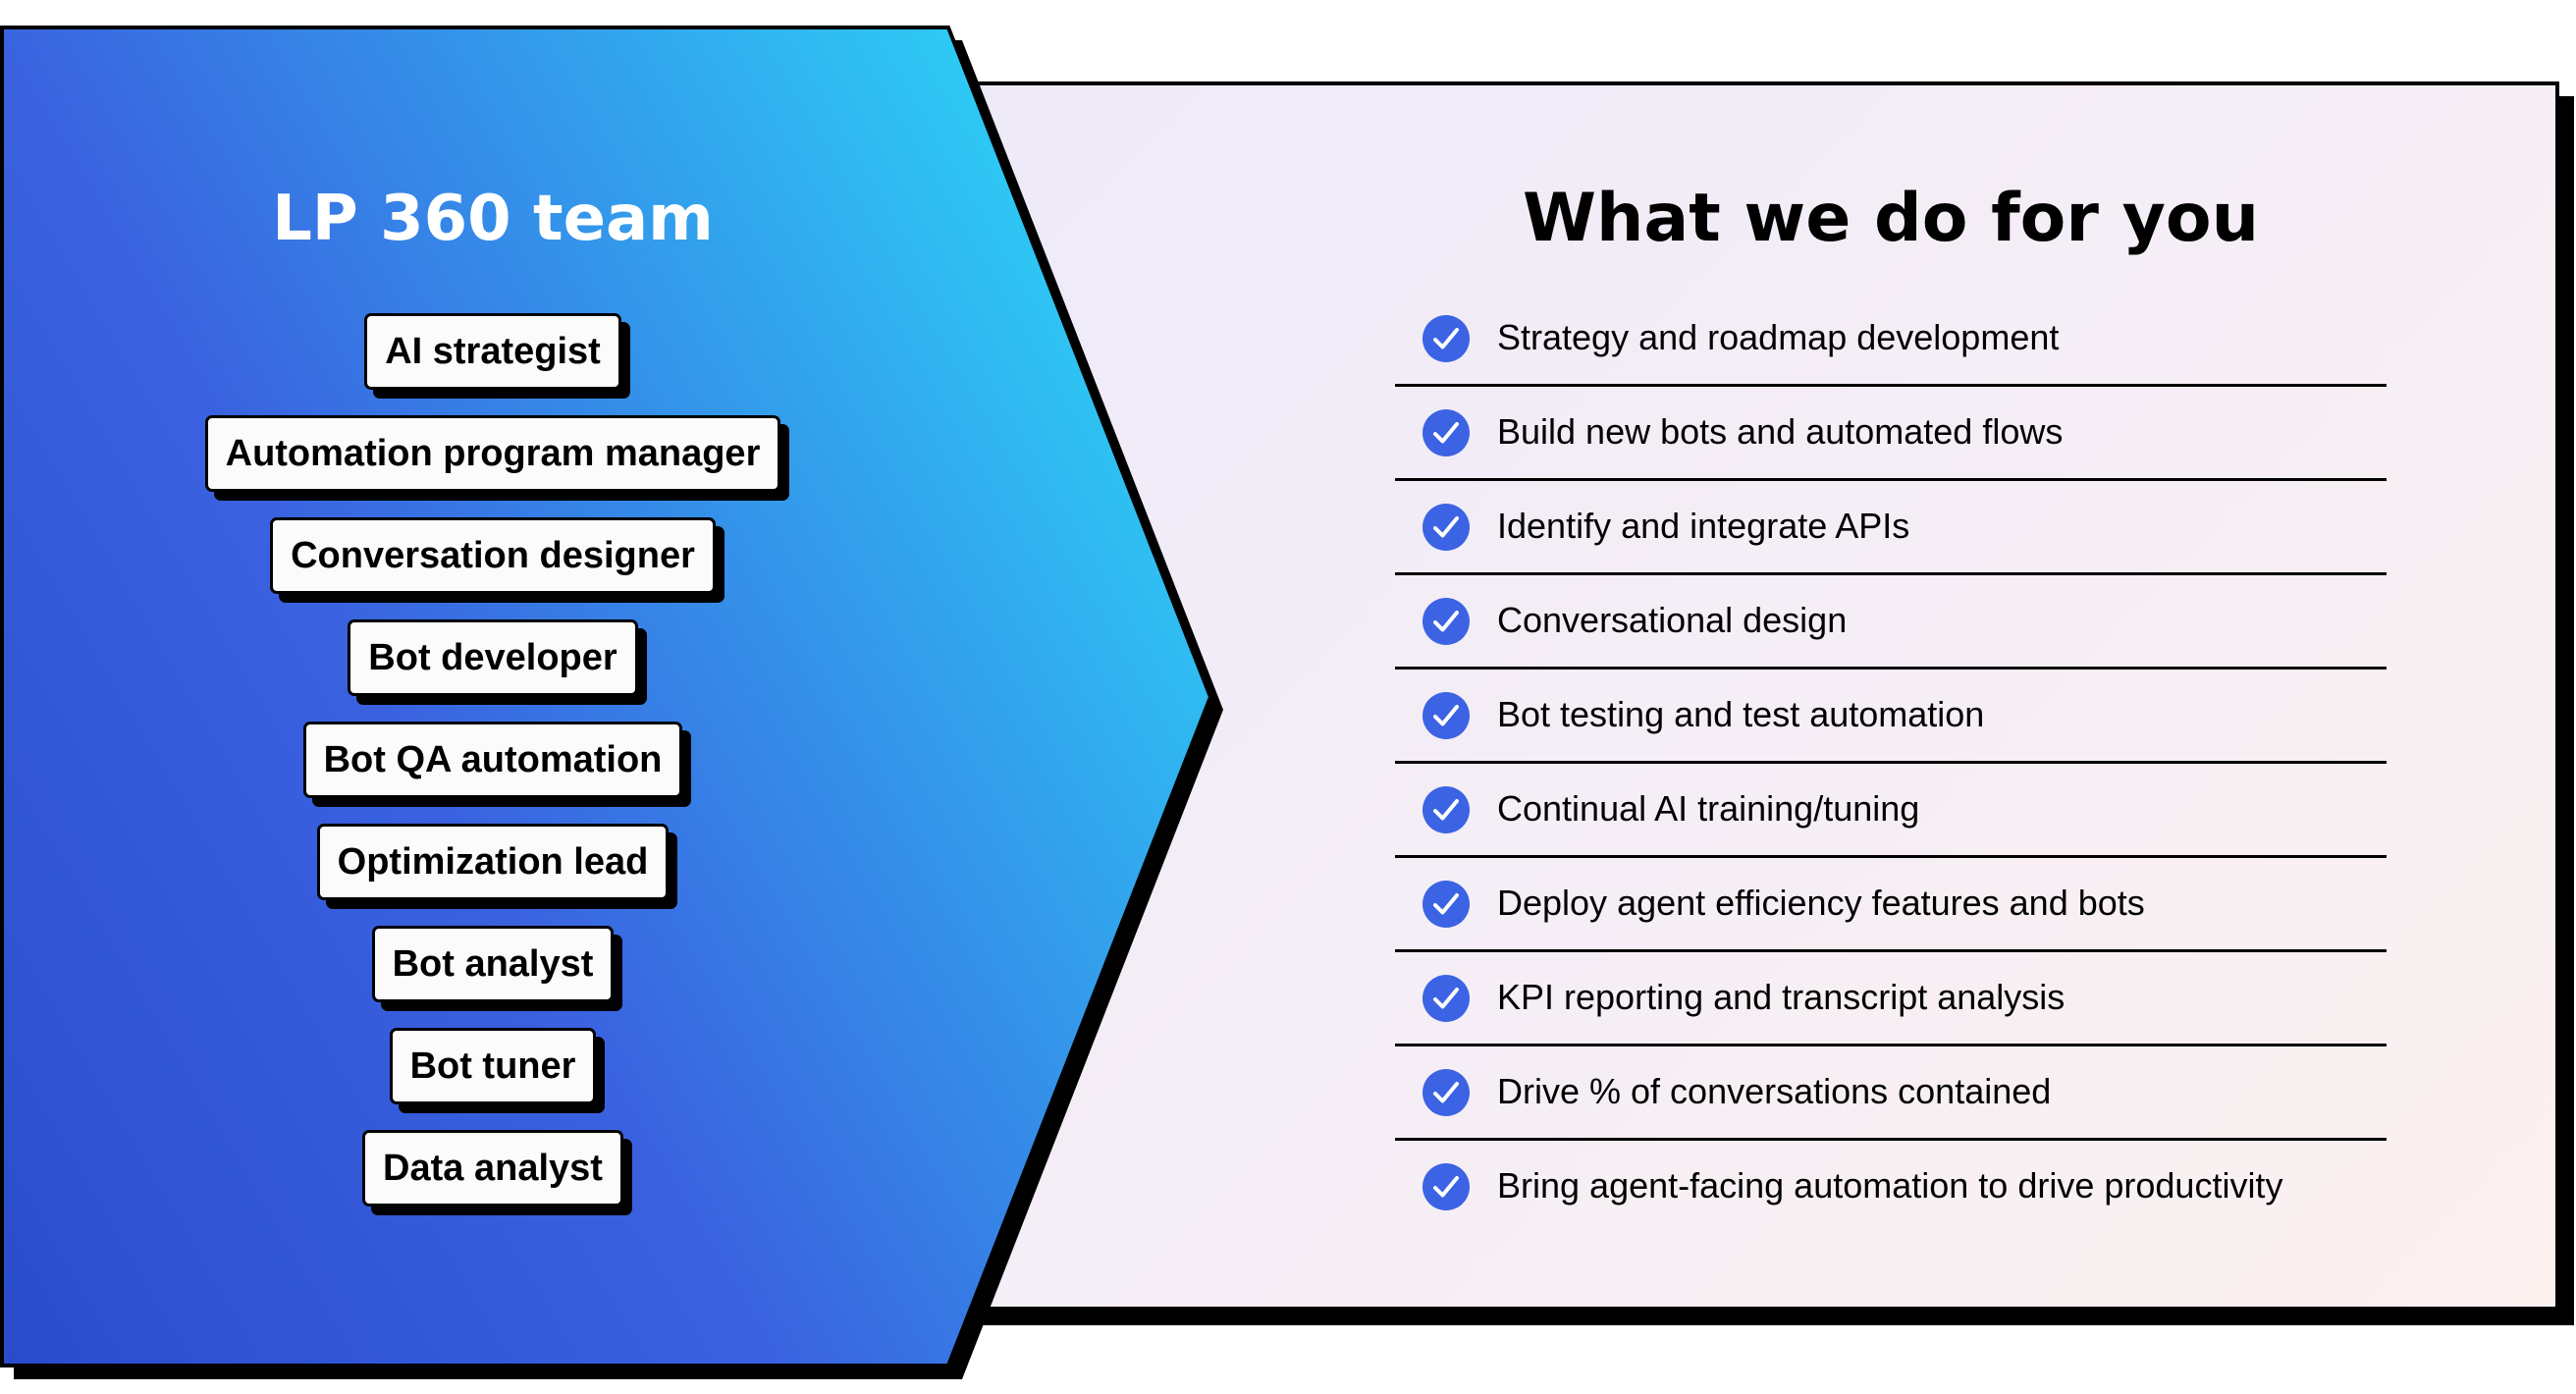  I want to click on role-pill: Bot analyst, so click(493, 964).